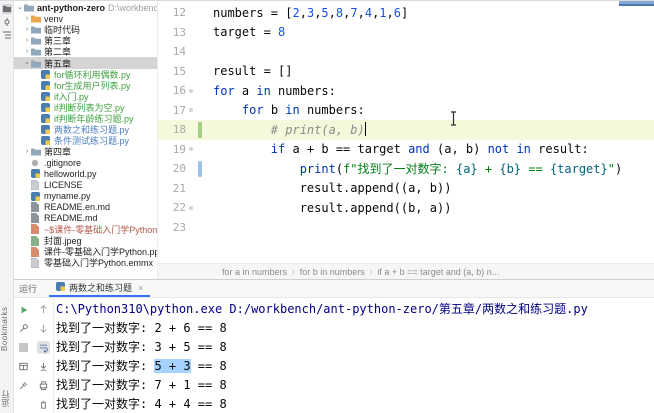 The height and width of the screenshot is (413, 654). Describe the element at coordinates (43, 366) in the screenshot. I see `scroll-to-end-icon` at that location.